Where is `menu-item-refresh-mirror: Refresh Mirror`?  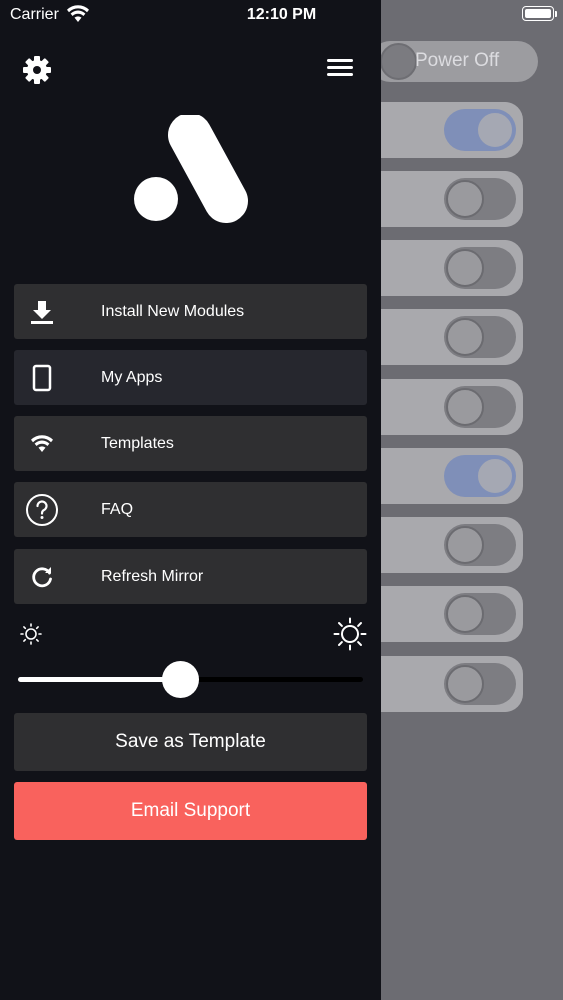
menu-item-refresh-mirror: Refresh Mirror is located at coordinates (190, 576).